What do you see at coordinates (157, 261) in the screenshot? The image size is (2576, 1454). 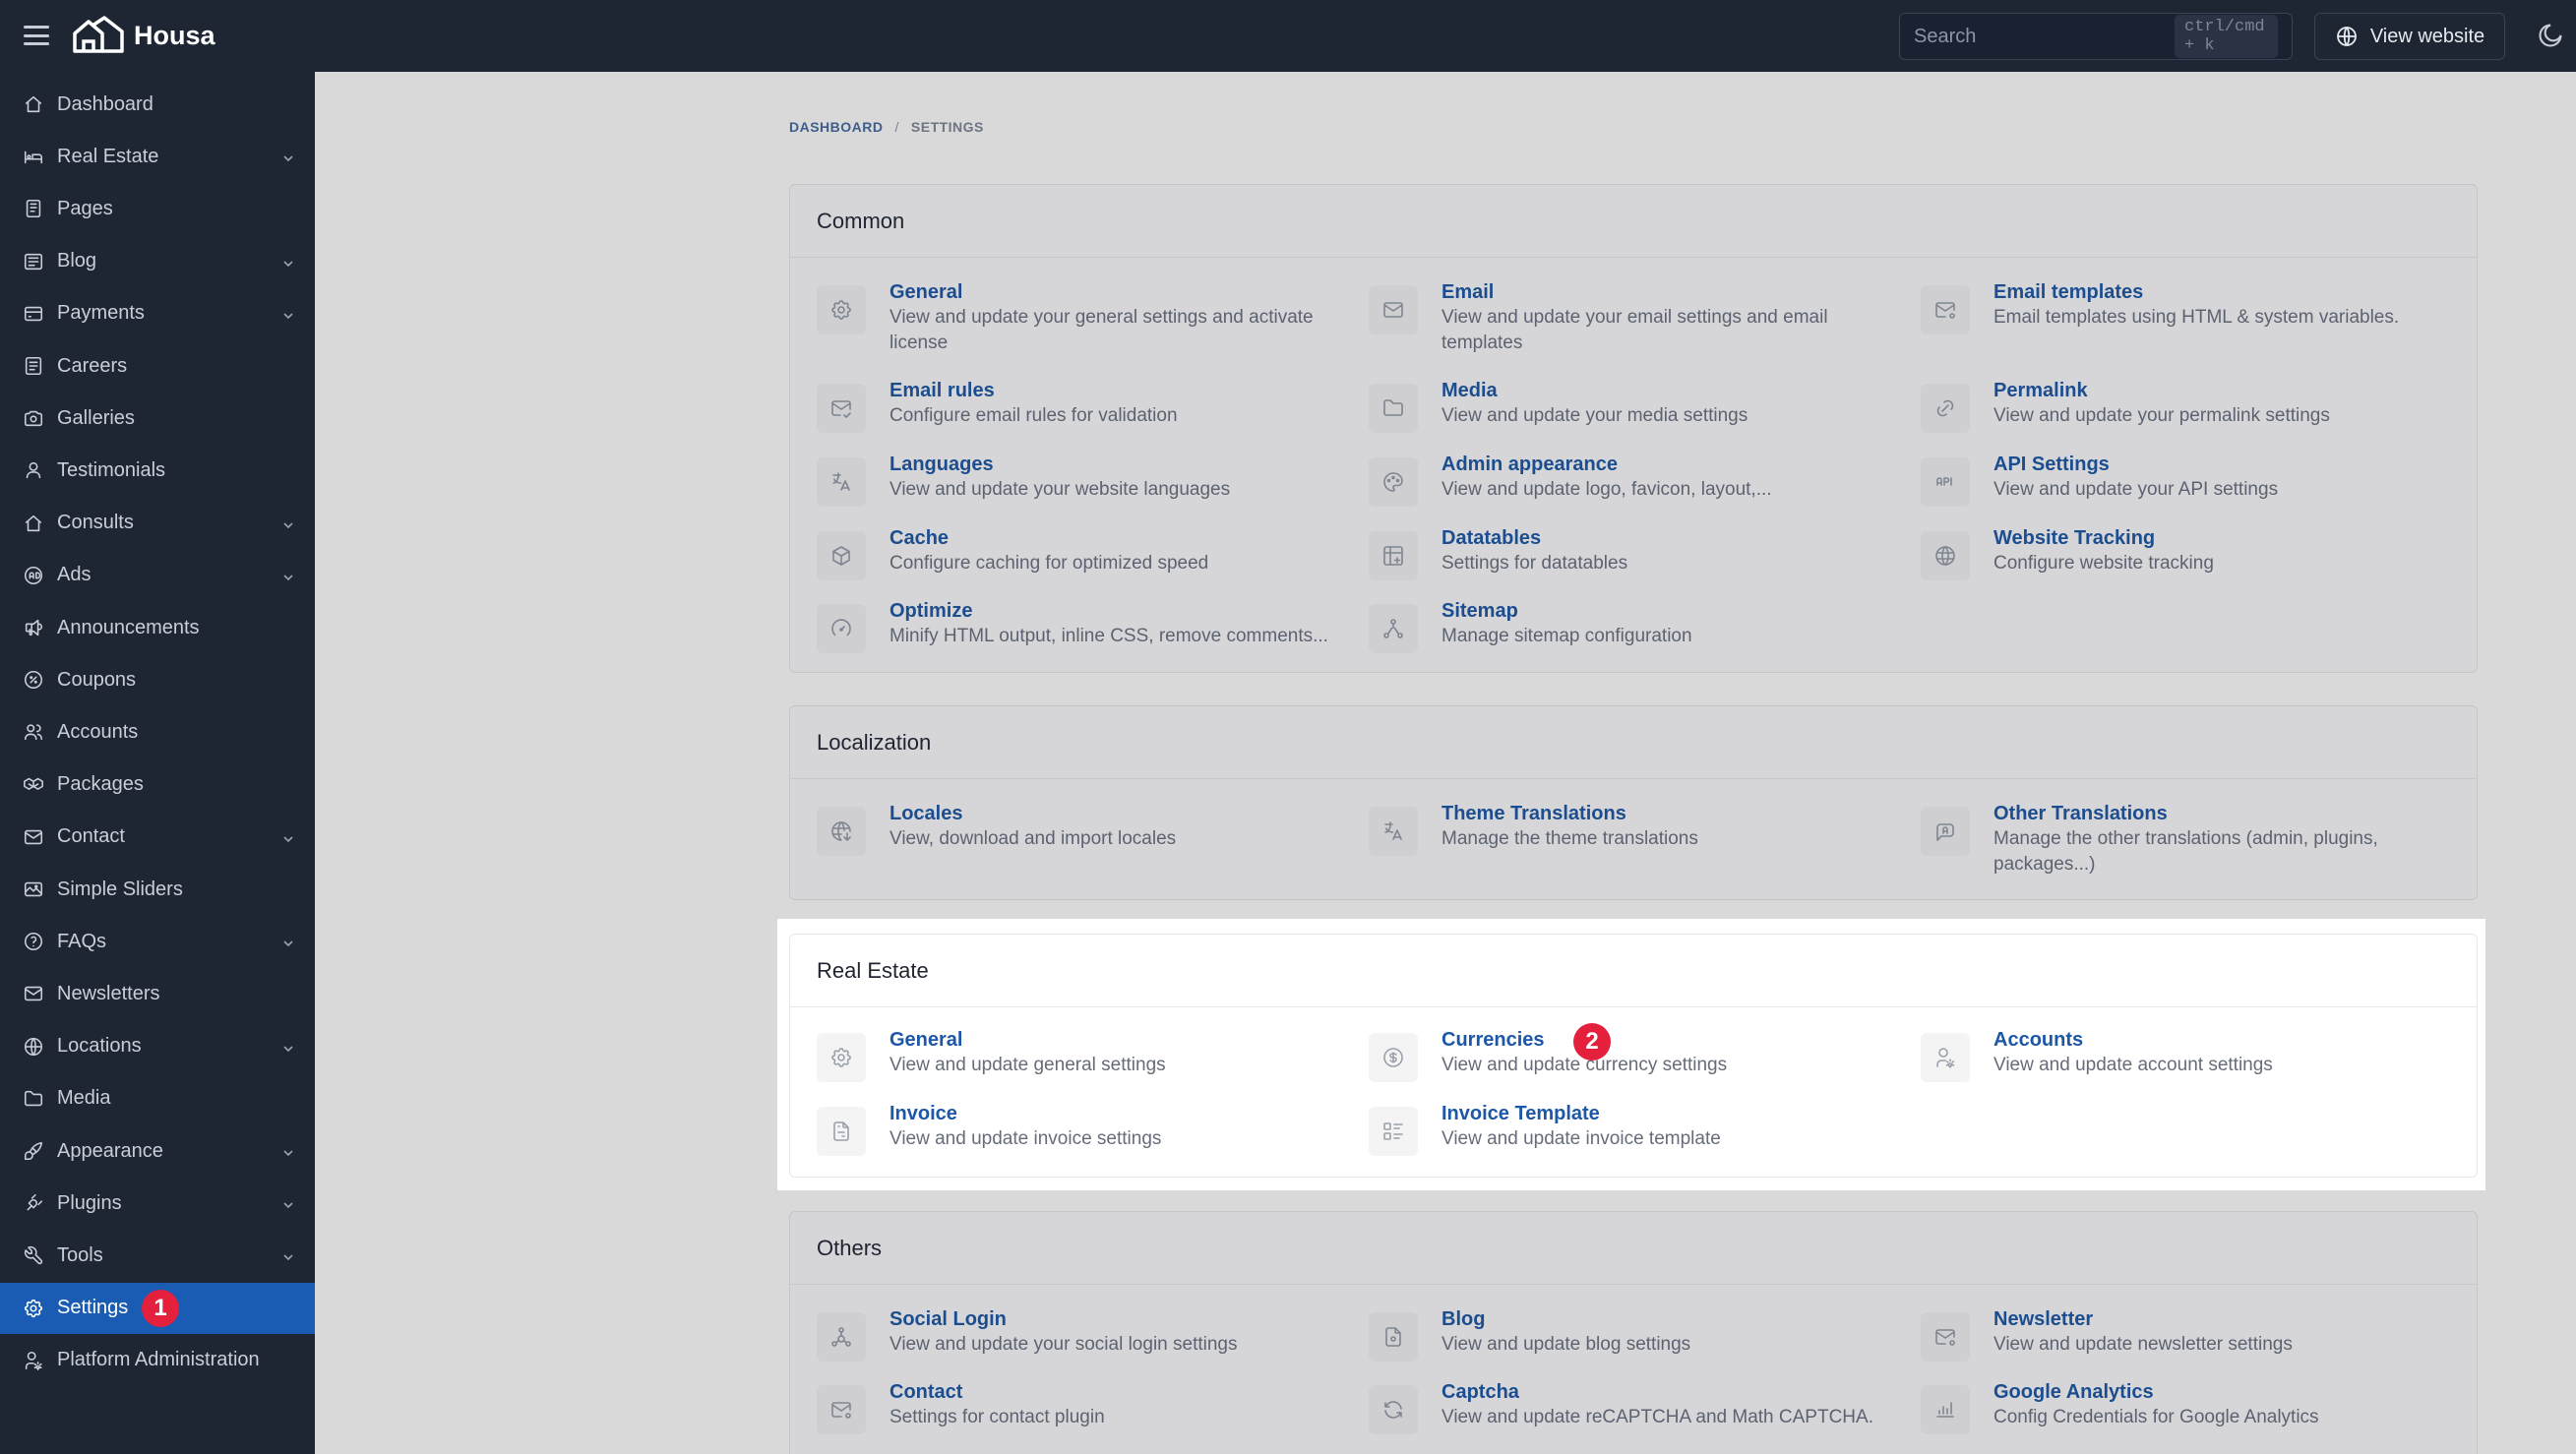 I see `sidebar-item-blog: Blog` at bounding box center [157, 261].